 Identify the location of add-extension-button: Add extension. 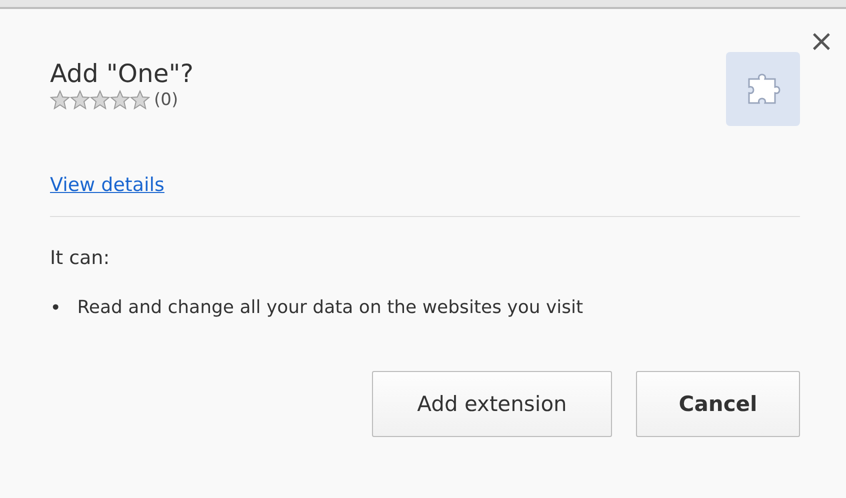
(492, 404).